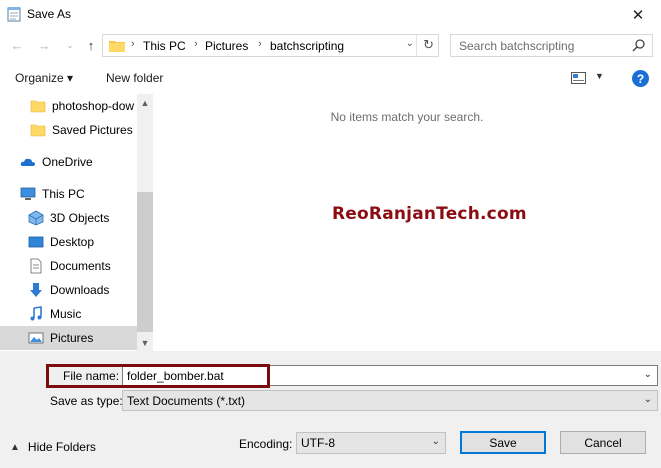 This screenshot has height=468, width=661. What do you see at coordinates (61, 447) in the screenshot?
I see `hide-folders-label: Hide Folders` at bounding box center [61, 447].